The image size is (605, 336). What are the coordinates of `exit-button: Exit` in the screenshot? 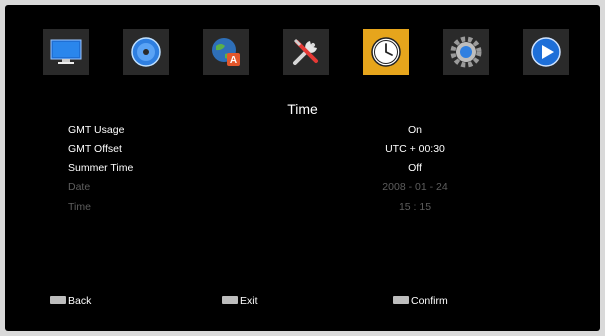 It's located at (240, 302).